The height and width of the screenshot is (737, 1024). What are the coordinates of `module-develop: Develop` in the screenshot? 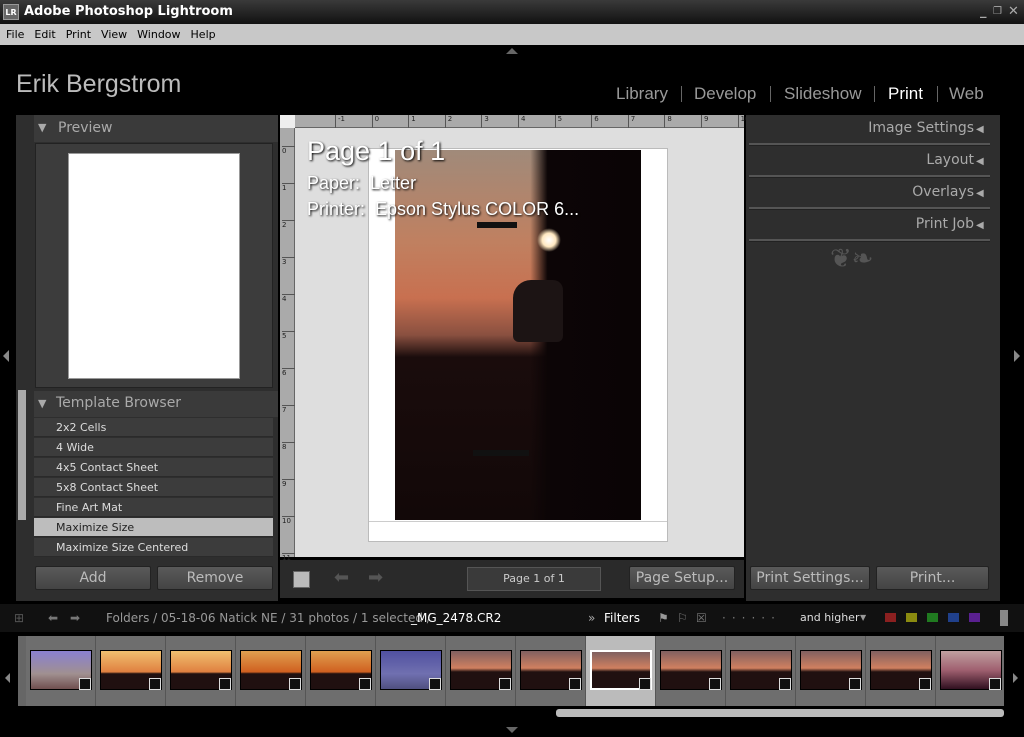 It's located at (725, 94).